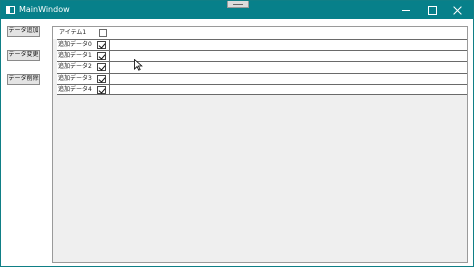  Describe the element at coordinates (262, 78) in the screenshot. I see `table-row: 追加データ3` at that location.